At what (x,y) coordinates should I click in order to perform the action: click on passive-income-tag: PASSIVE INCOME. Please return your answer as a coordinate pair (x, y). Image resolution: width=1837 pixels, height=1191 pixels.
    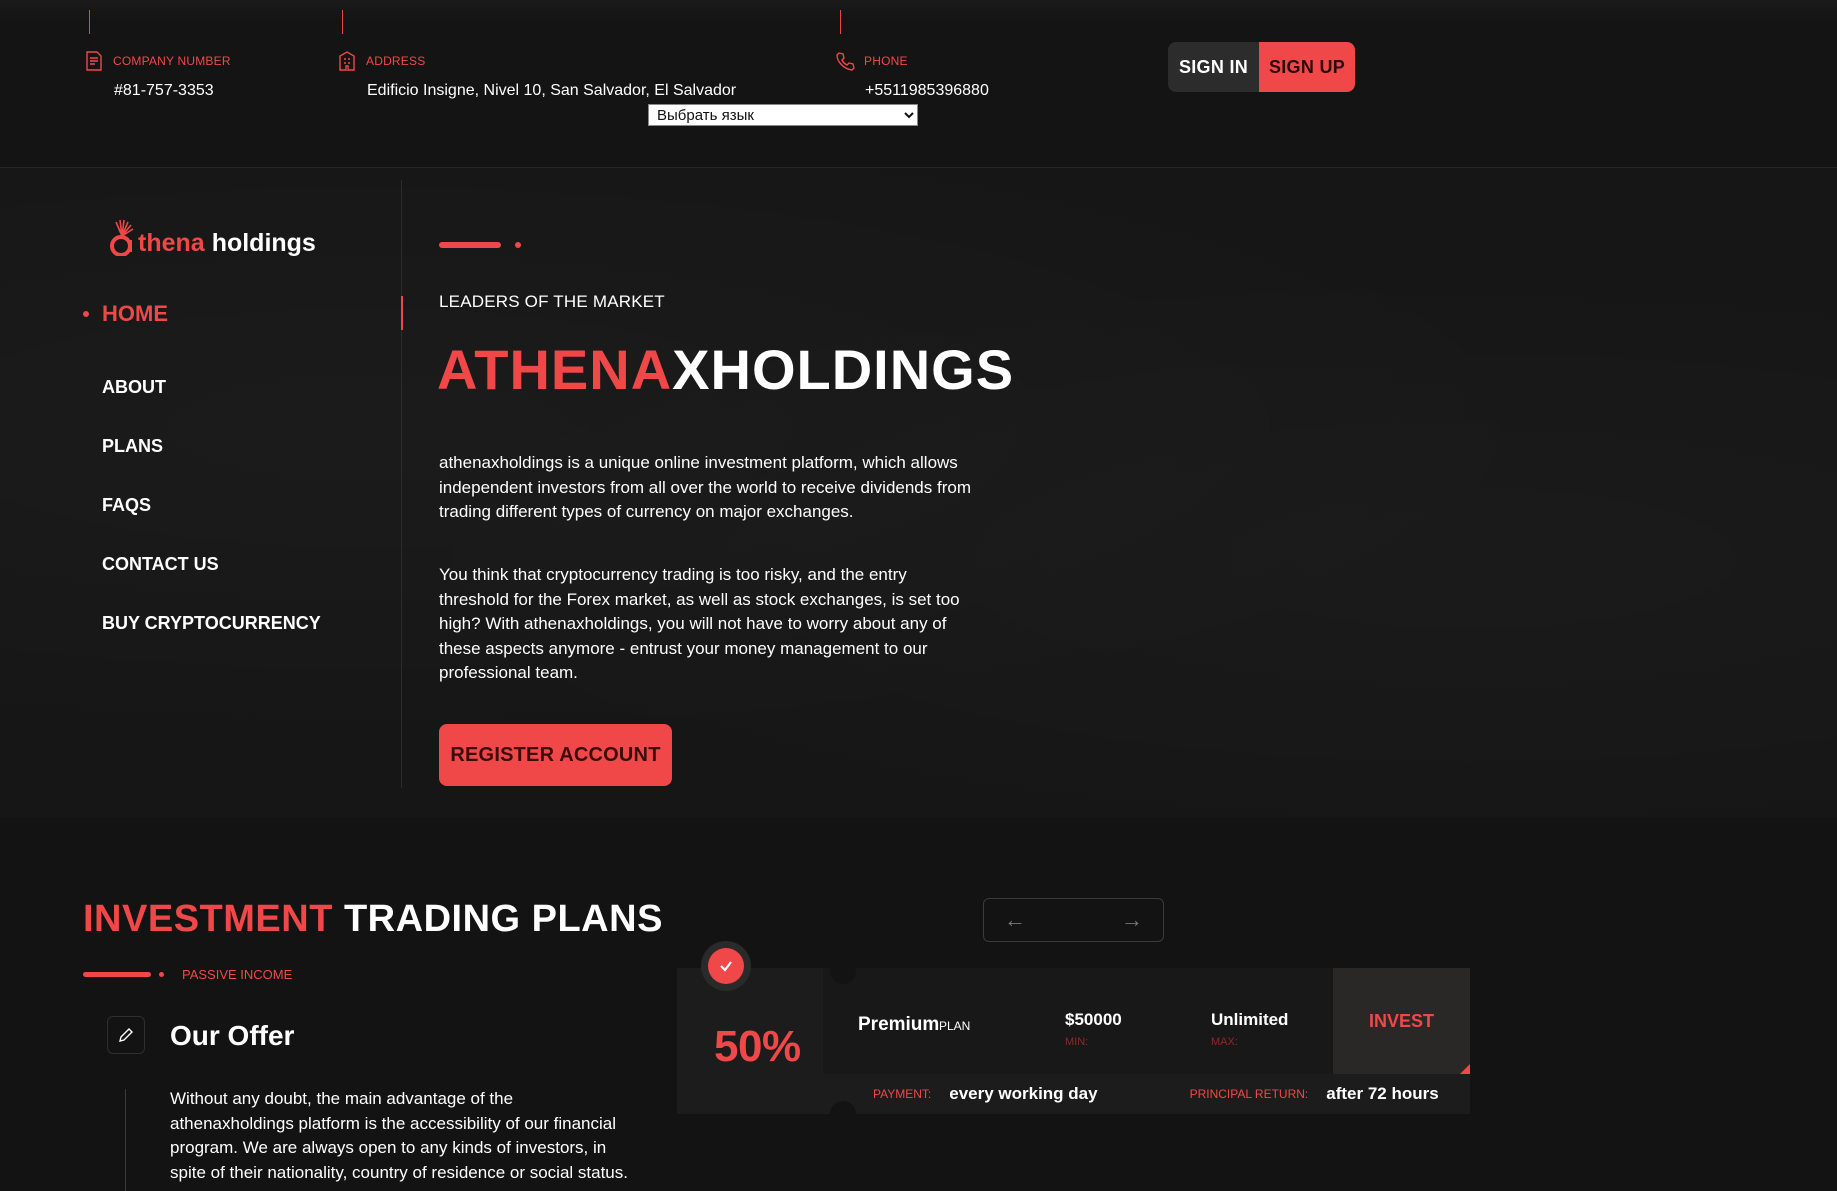
    Looking at the image, I should click on (187, 974).